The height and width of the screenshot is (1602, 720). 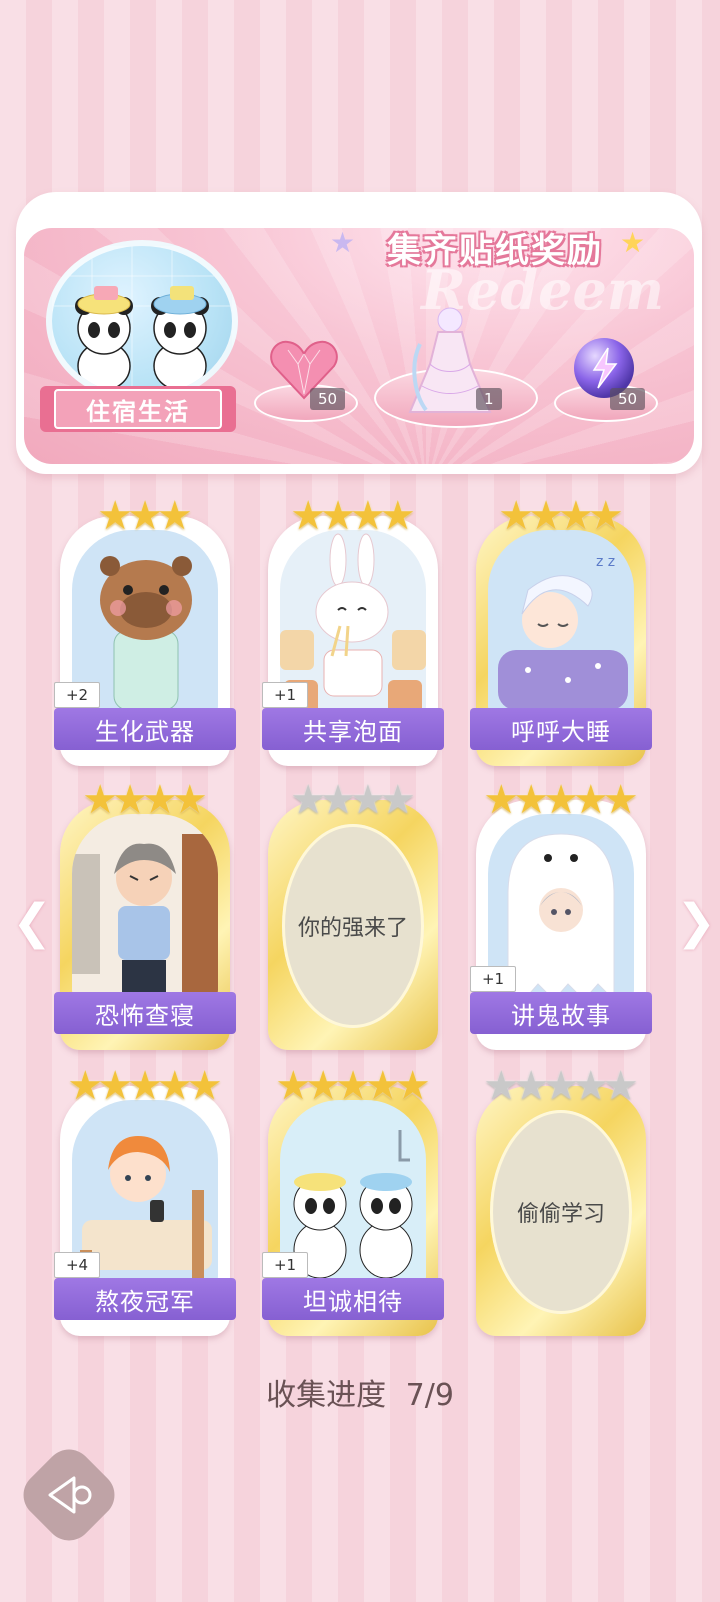 I want to click on svg-text: z z, so click(x=605, y=562).